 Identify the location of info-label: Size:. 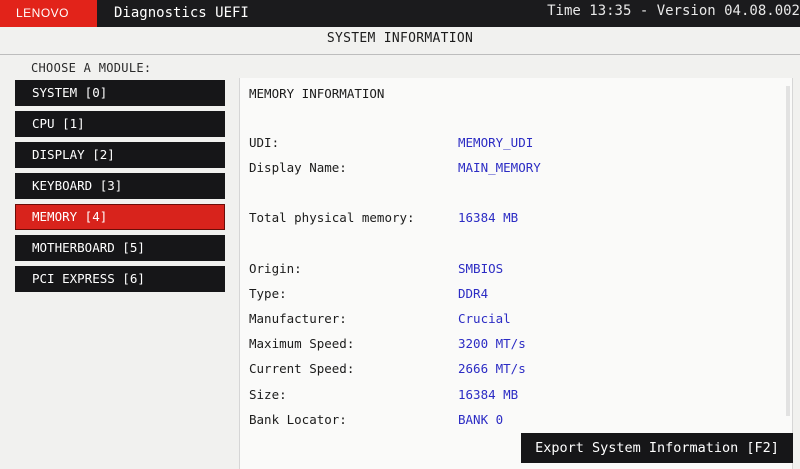
(268, 394).